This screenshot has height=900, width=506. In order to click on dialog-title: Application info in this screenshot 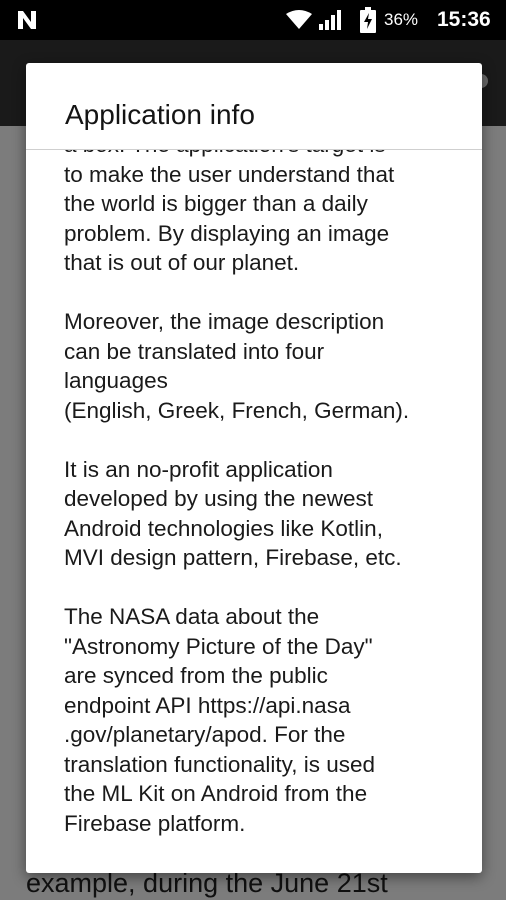, I will do `click(160, 114)`.